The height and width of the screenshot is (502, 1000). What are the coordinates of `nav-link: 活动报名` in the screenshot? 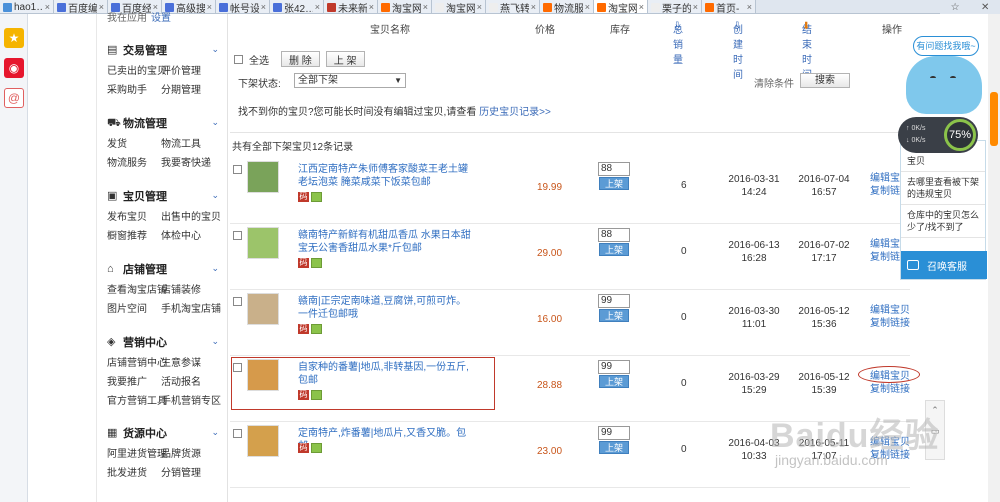 It's located at (196, 380).